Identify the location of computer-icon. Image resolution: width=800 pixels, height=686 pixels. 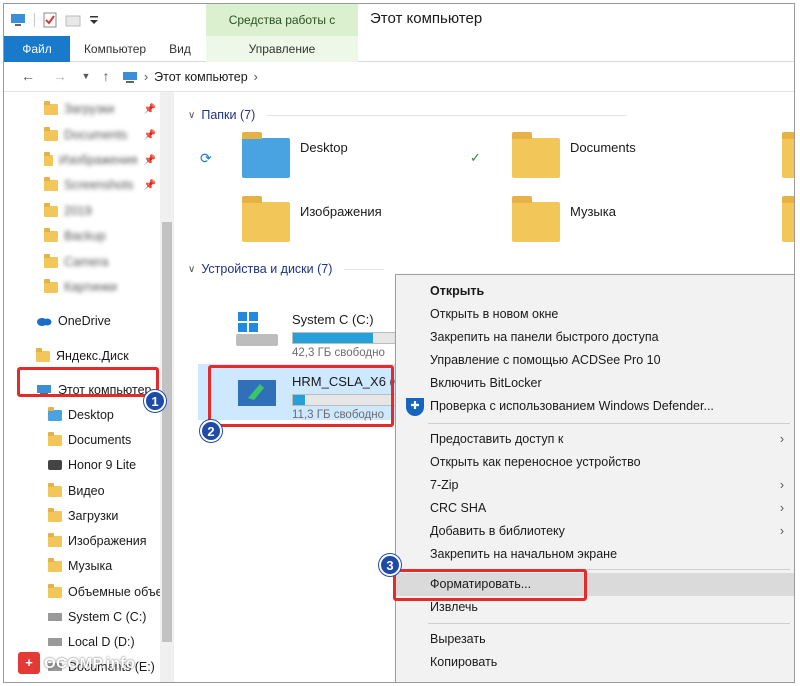
(18, 20).